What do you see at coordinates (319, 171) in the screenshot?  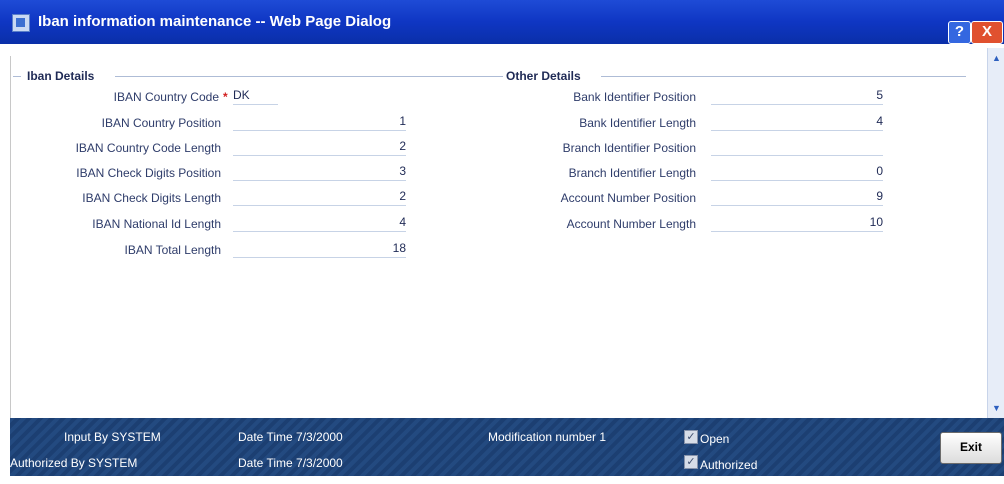 I see `iban-check-digits-position-field: 3` at bounding box center [319, 171].